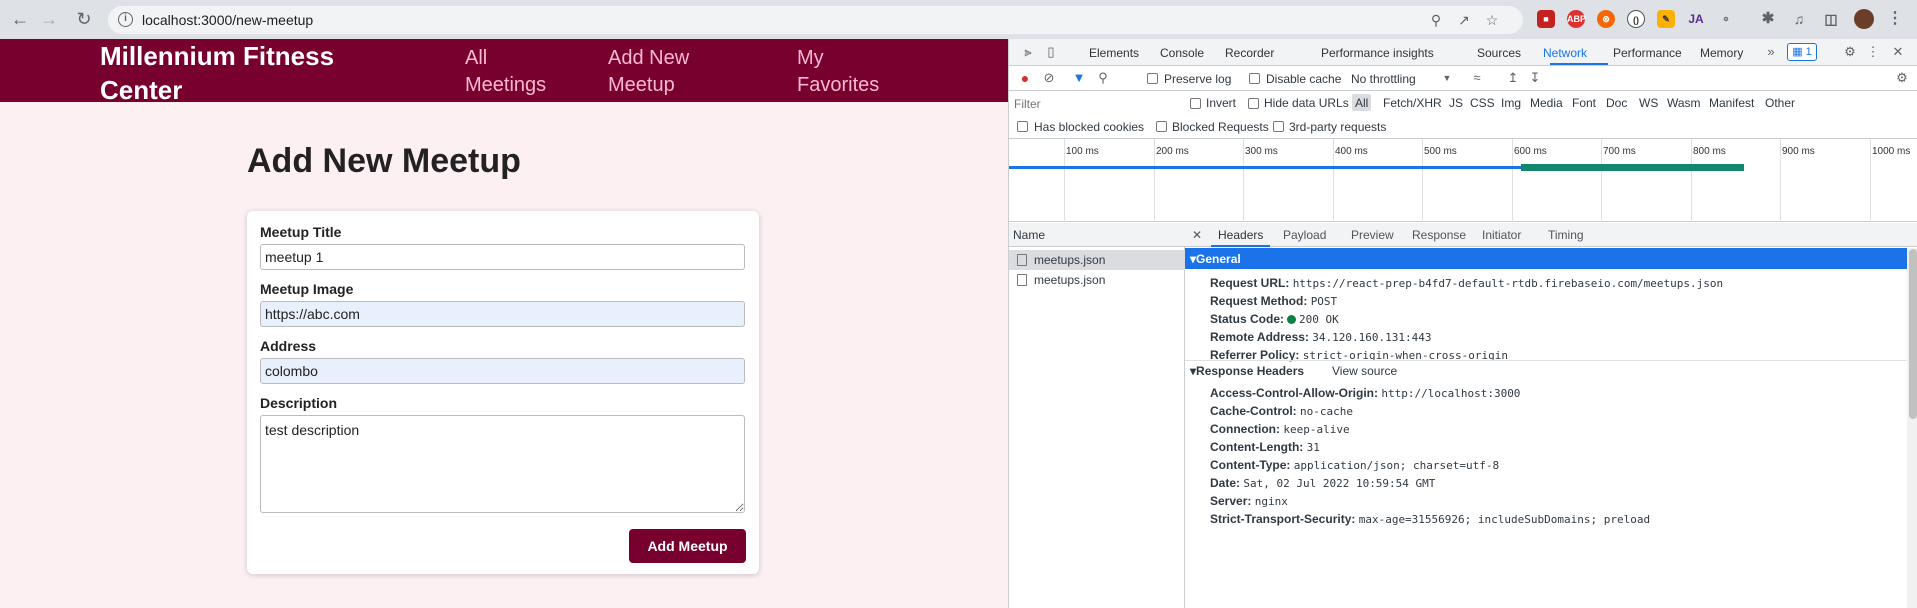  Describe the element at coordinates (687, 546) in the screenshot. I see `add-meetup-button: Add Meetup` at that location.